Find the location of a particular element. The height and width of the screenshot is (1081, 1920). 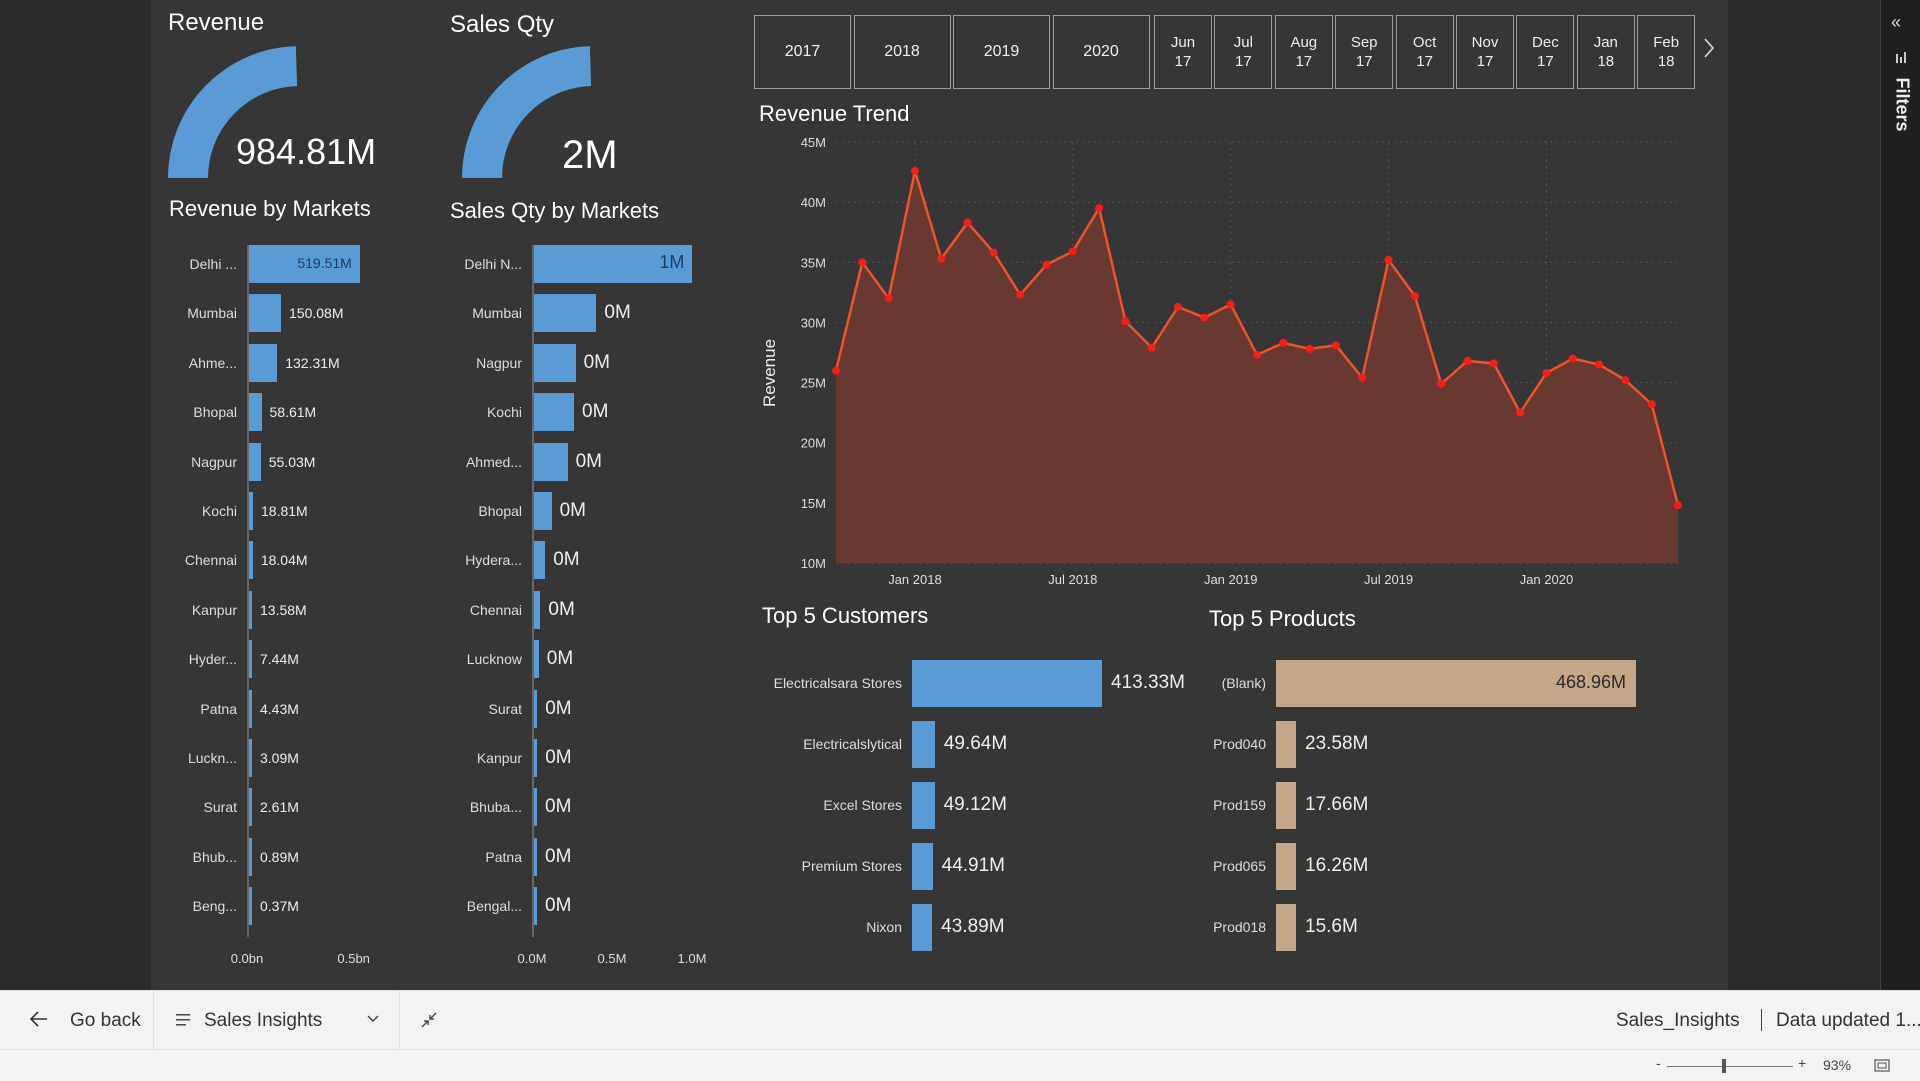

month-slicer-item: Sep 17 is located at coordinates (1364, 52).